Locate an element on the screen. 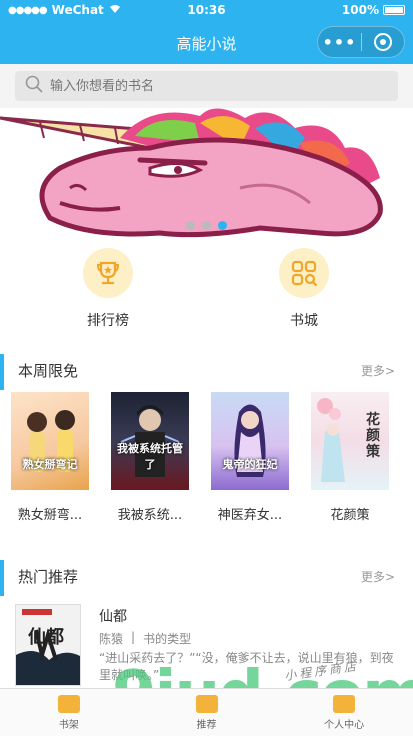 This screenshot has width=413, height=736. tab-recommend: 推荐 is located at coordinates (207, 712).